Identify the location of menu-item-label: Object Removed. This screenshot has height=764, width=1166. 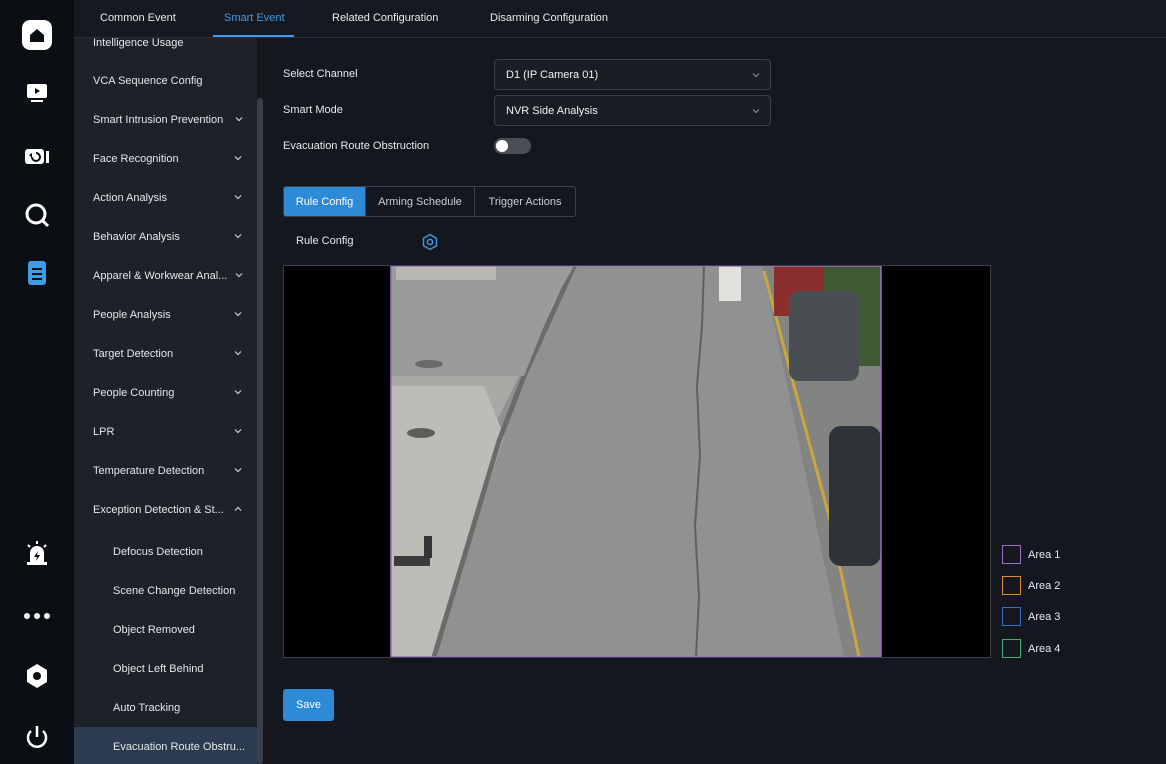
(154, 629).